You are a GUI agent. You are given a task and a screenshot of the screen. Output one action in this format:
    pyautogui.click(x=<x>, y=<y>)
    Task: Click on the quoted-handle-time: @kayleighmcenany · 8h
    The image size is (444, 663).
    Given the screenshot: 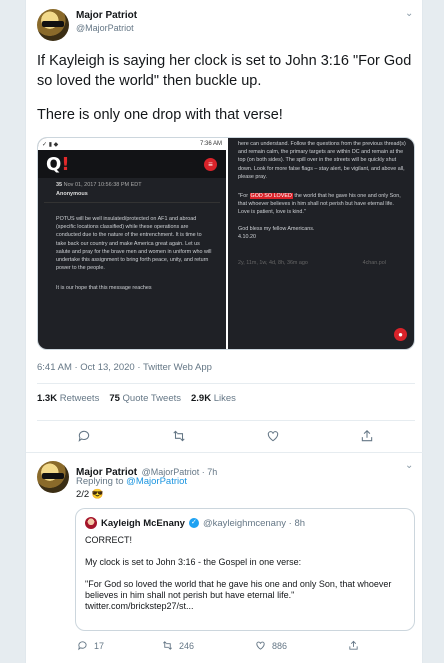 What is the action you would take?
    pyautogui.click(x=254, y=523)
    